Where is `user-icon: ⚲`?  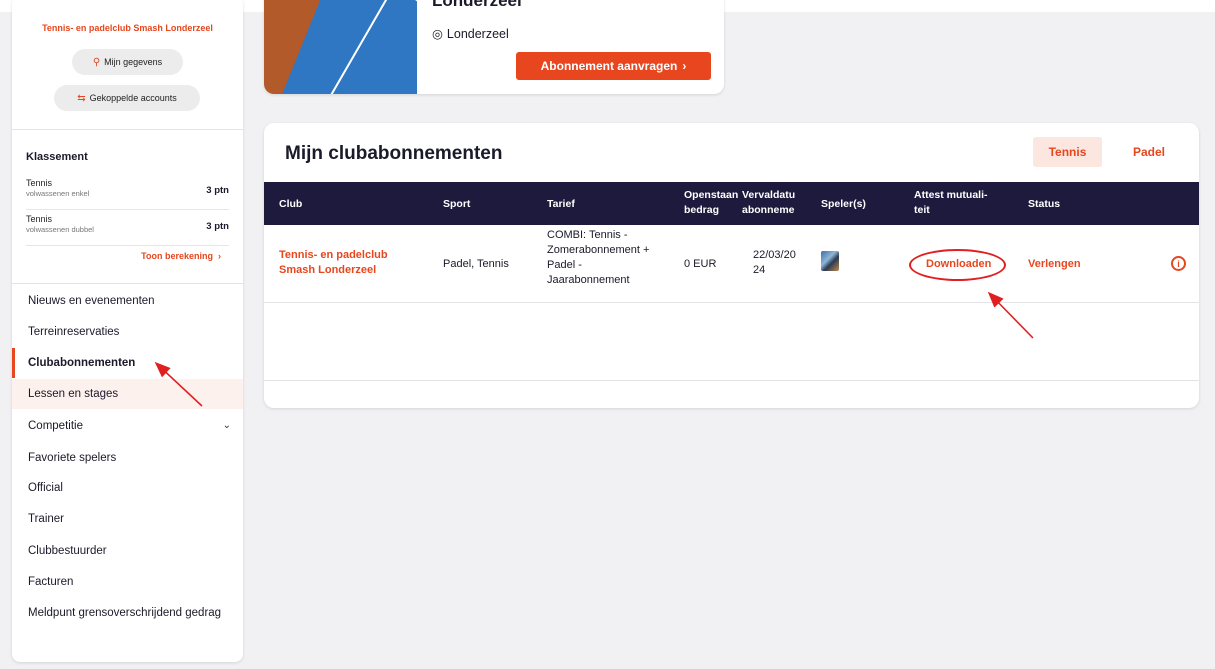
user-icon: ⚲ is located at coordinates (96, 62).